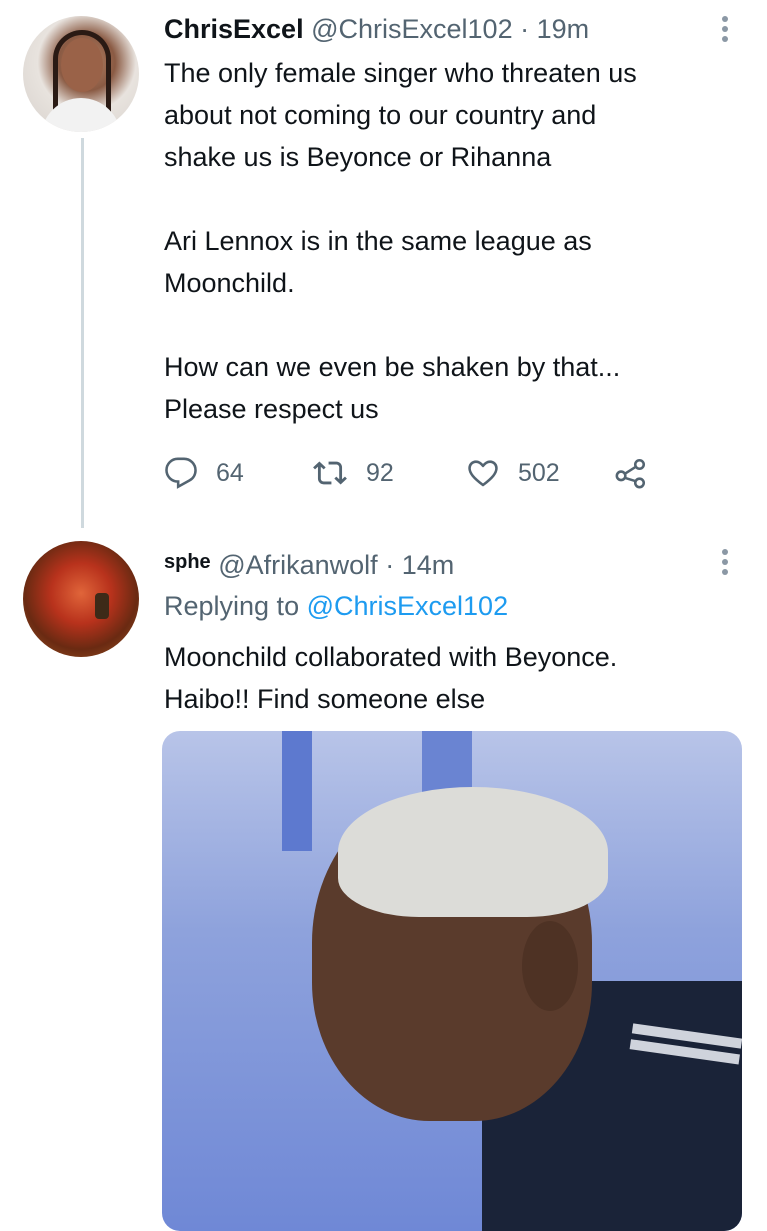 The width and height of the screenshot is (767, 1231). I want to click on share-button, so click(631, 473).